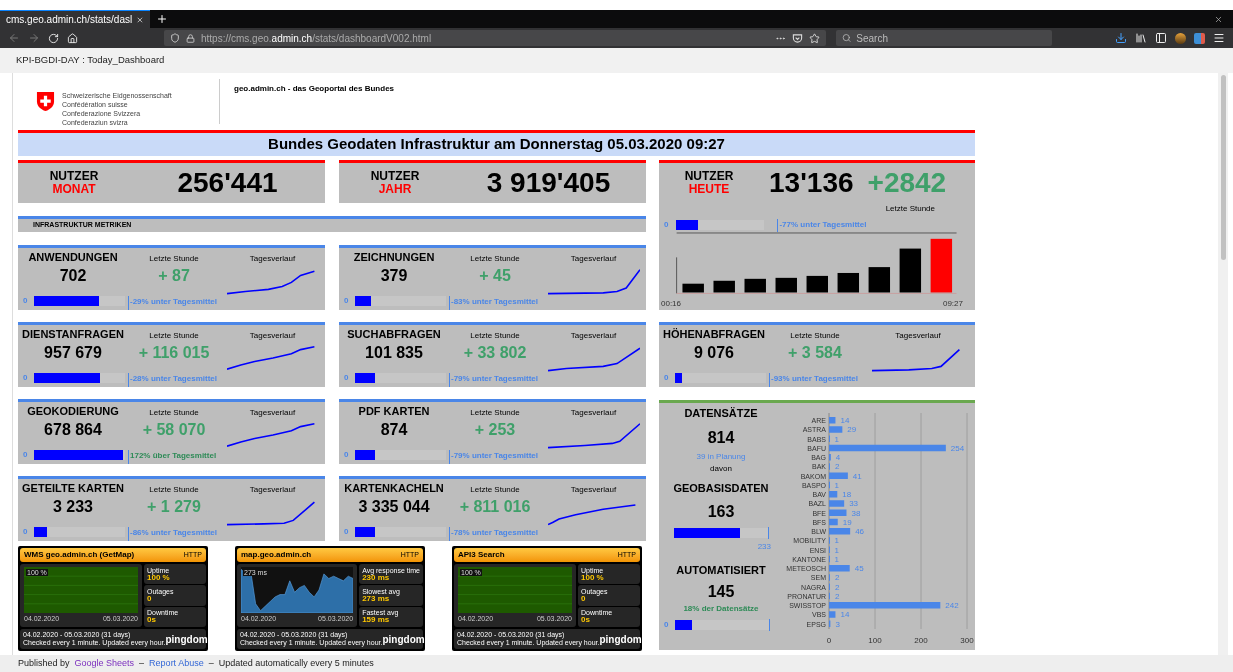 This screenshot has height=672, width=1233. I want to click on average-comparison: -83% unter Tagesmittel, so click(494, 302).